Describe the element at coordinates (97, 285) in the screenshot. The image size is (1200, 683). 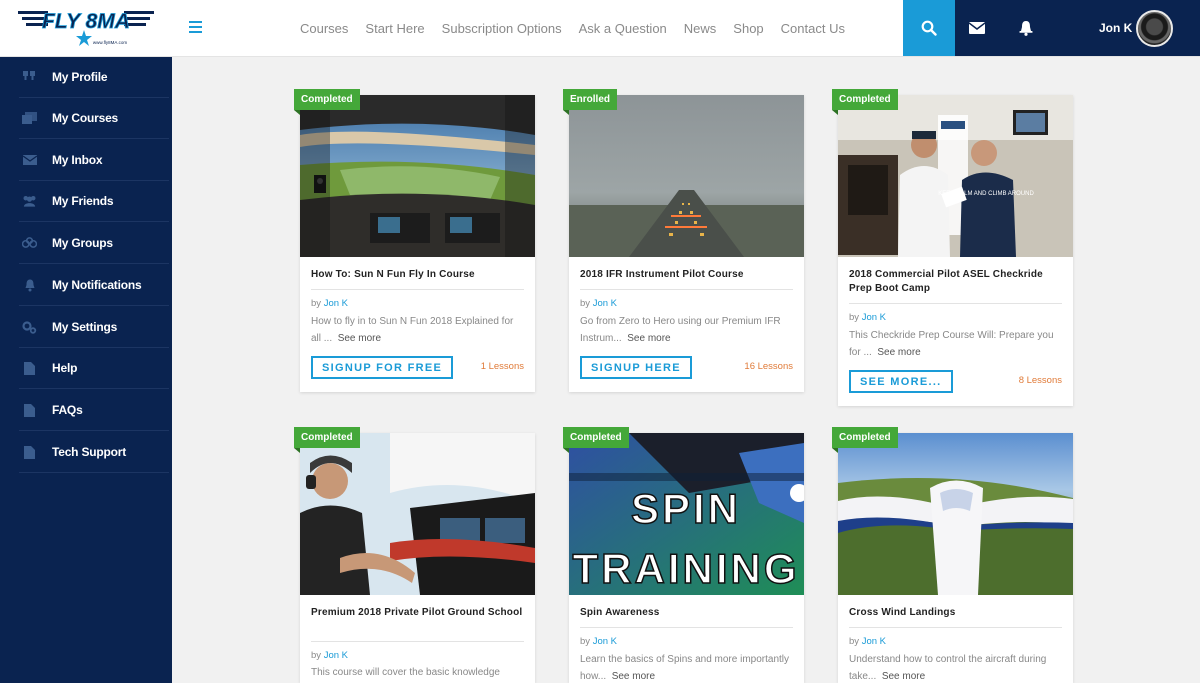
I see `sidebar-item-label: My Notifications` at that location.